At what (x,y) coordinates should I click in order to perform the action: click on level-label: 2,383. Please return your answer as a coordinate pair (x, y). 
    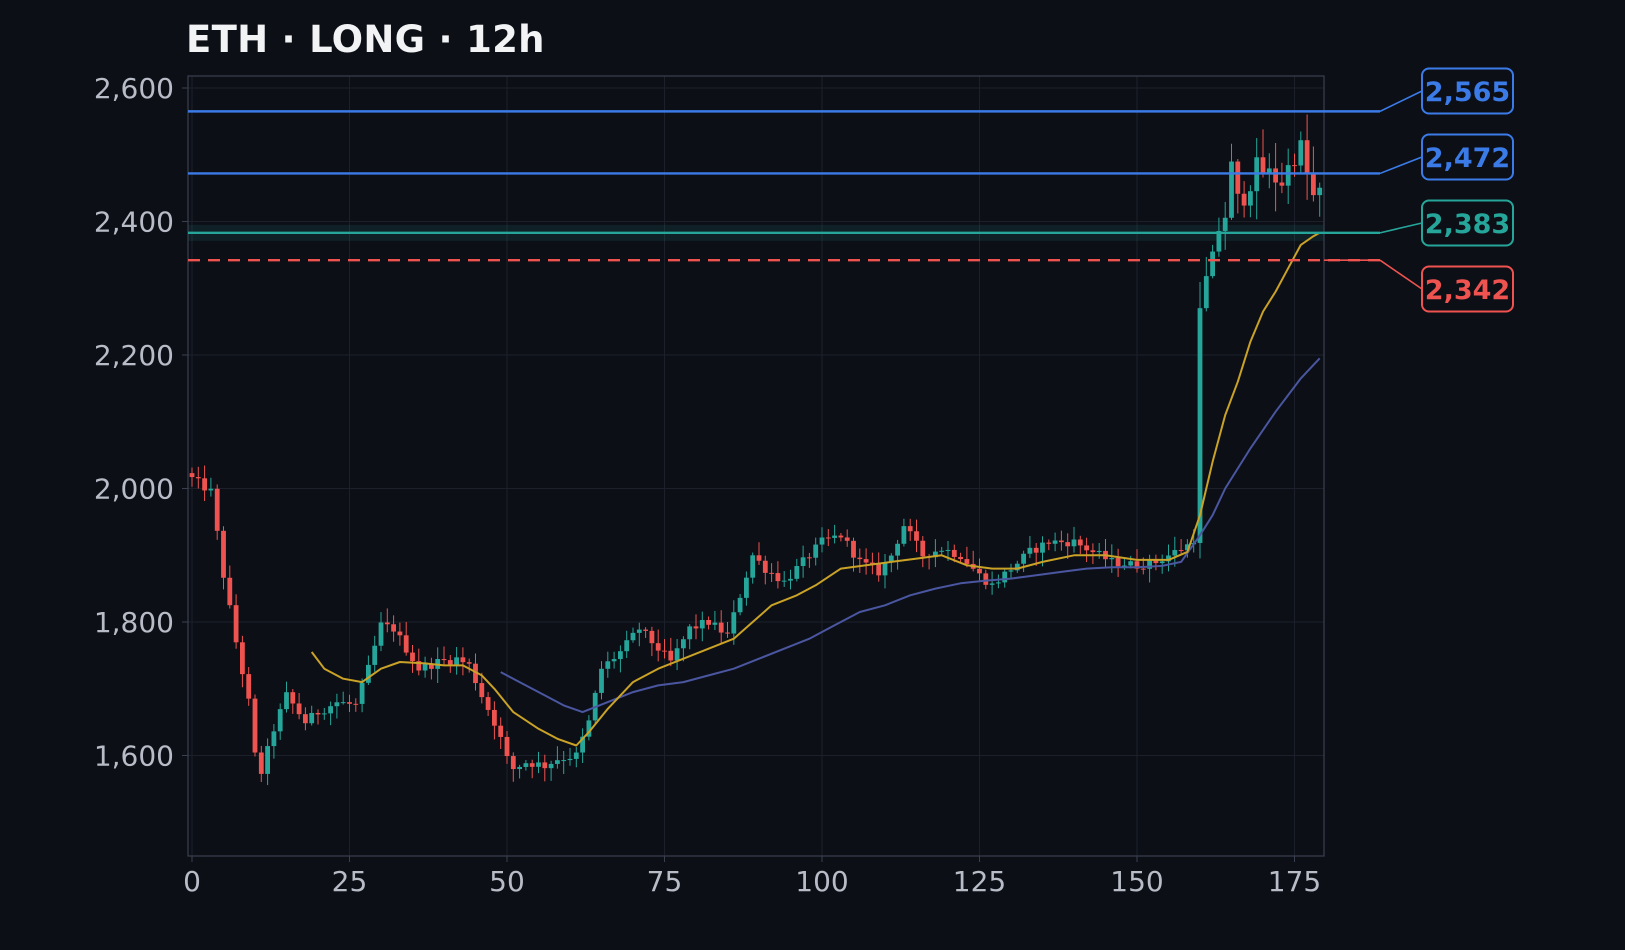
    Looking at the image, I should click on (1467, 224).